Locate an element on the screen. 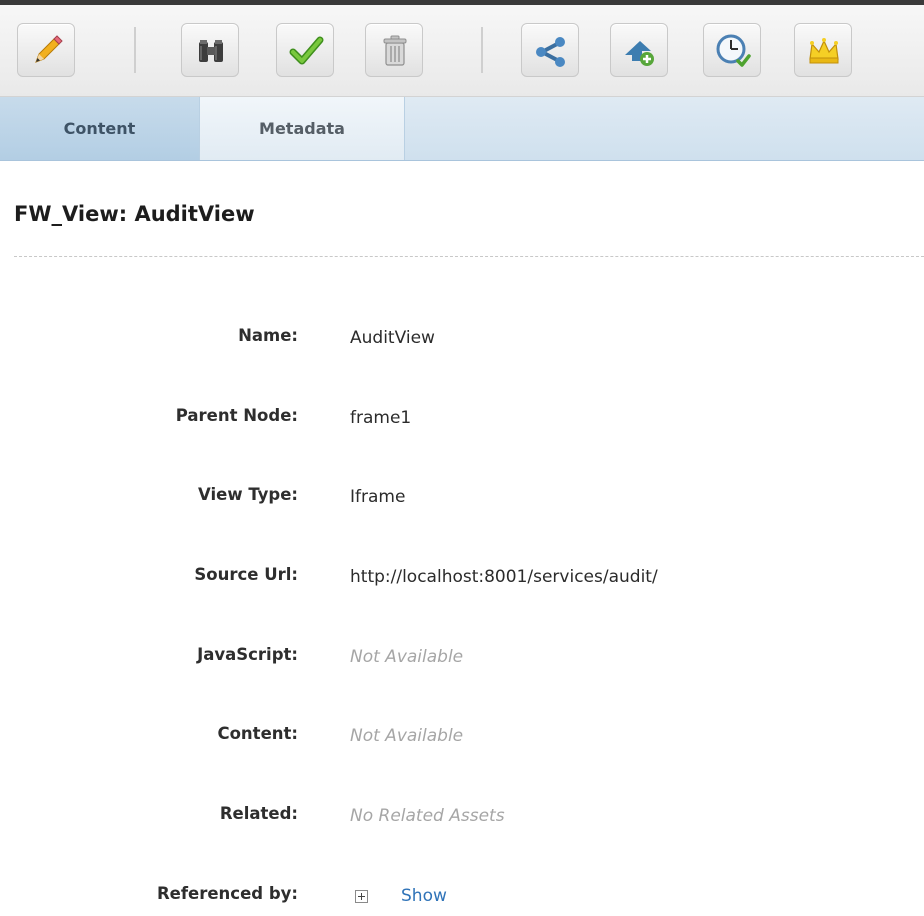 Image resolution: width=924 pixels, height=916 pixels. tab-content: Content is located at coordinates (100, 128).